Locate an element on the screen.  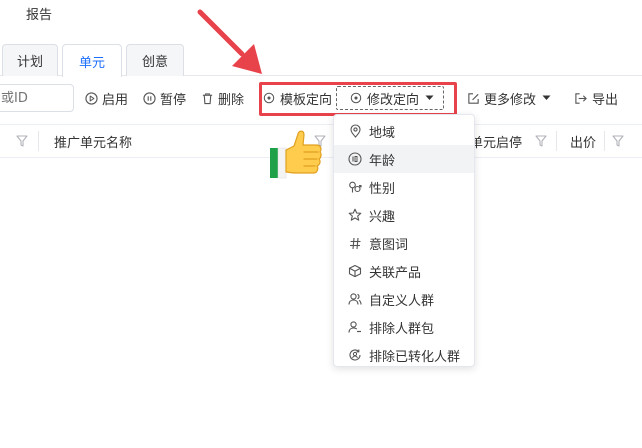
play-circle-icon is located at coordinates (91, 98).